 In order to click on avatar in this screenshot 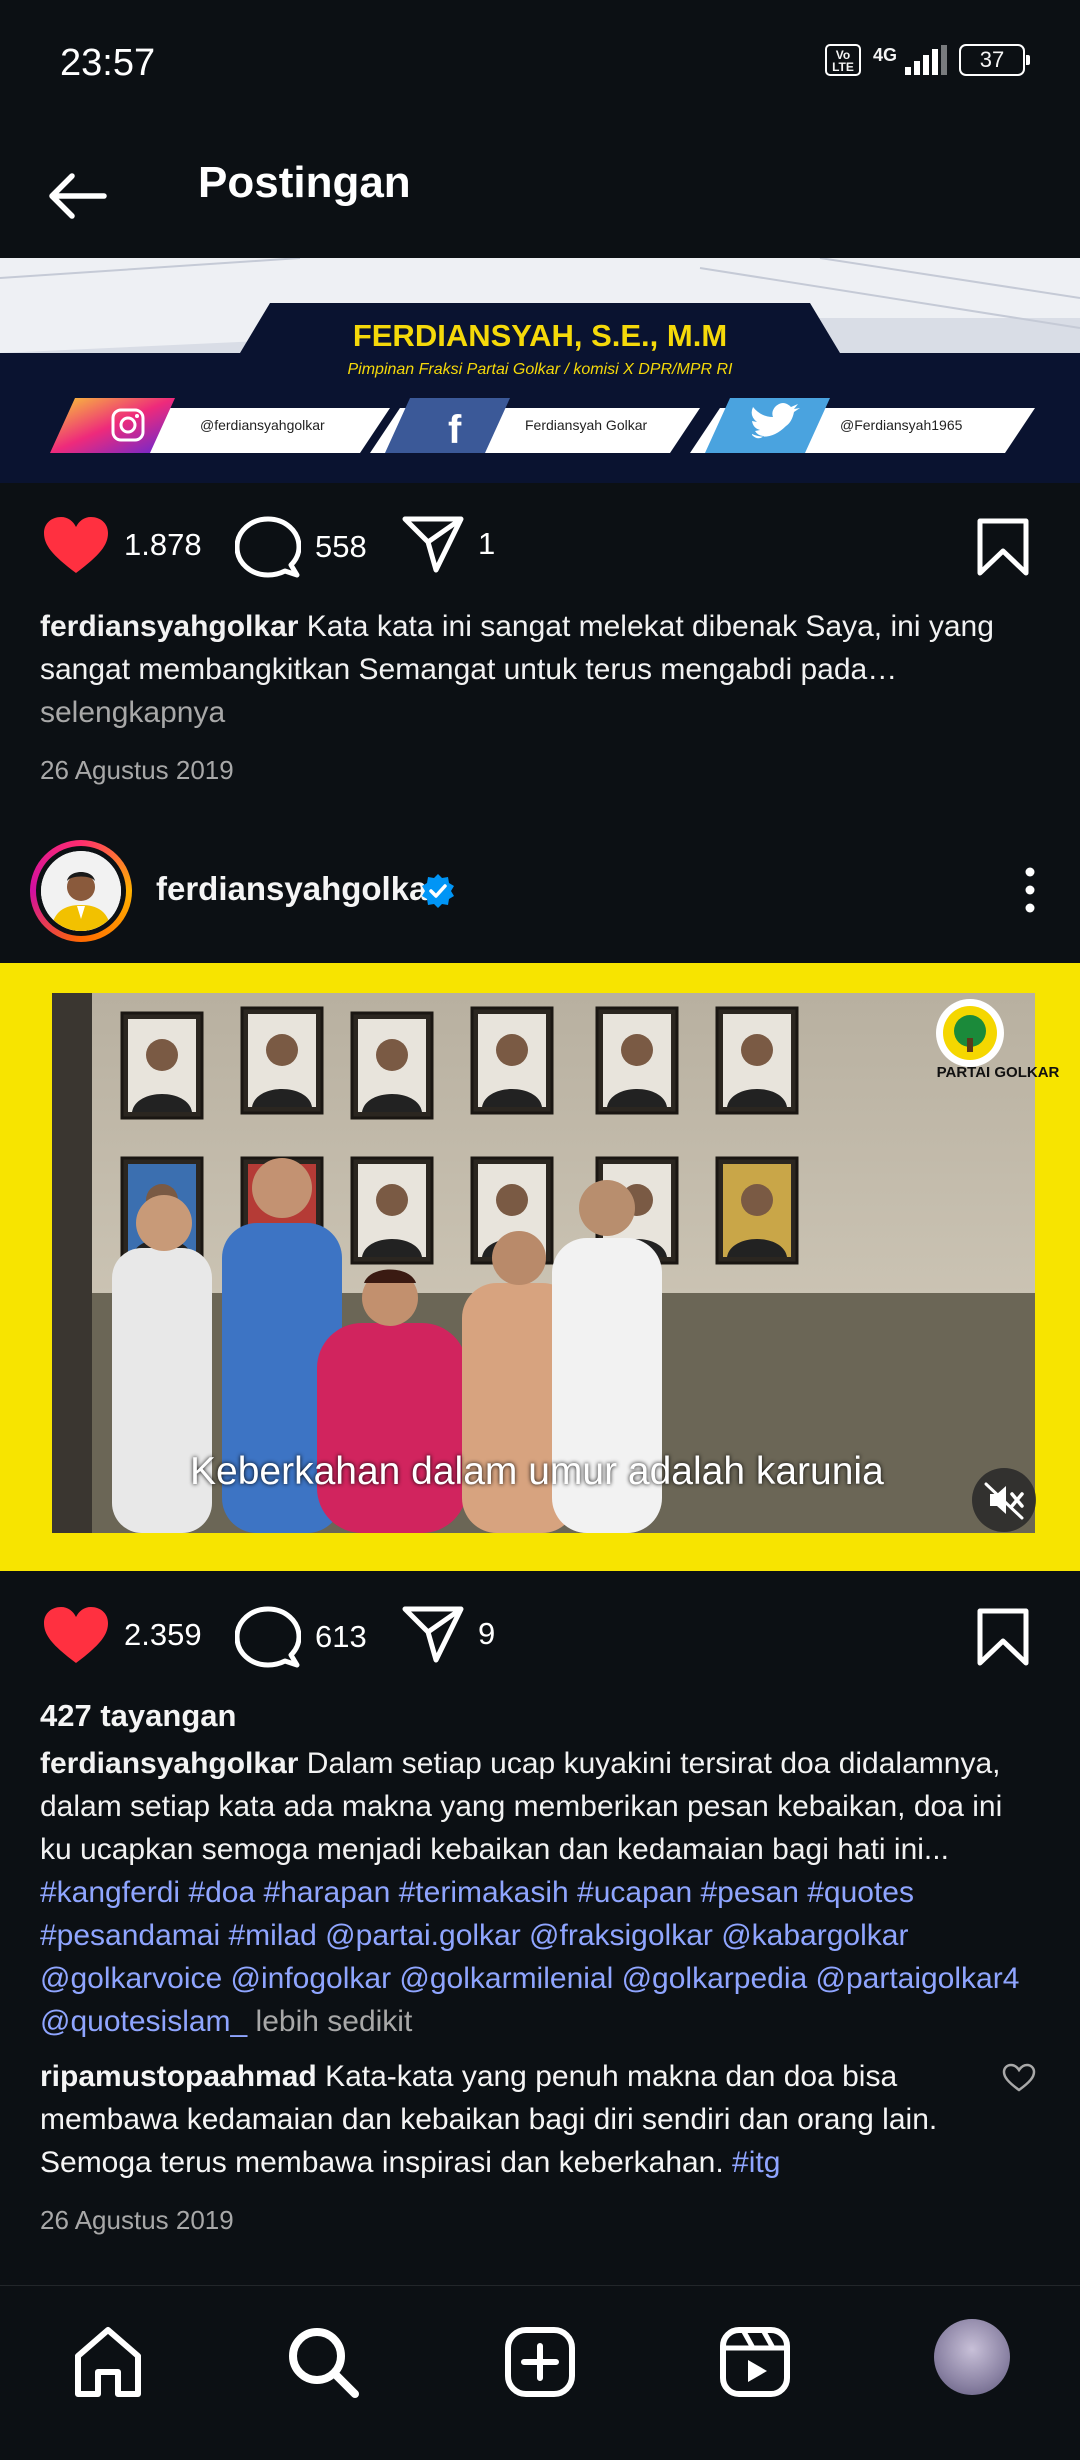, I will do `click(81, 891)`.